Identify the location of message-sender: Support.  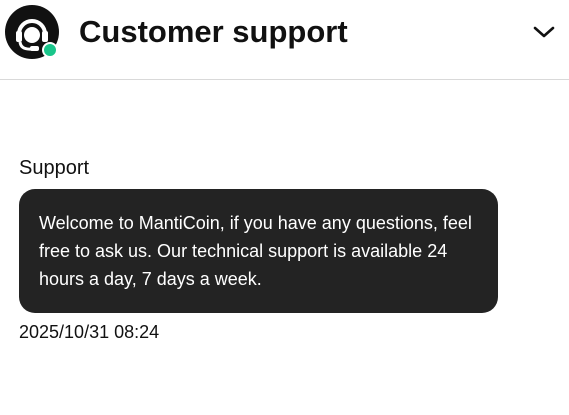
(54, 168).